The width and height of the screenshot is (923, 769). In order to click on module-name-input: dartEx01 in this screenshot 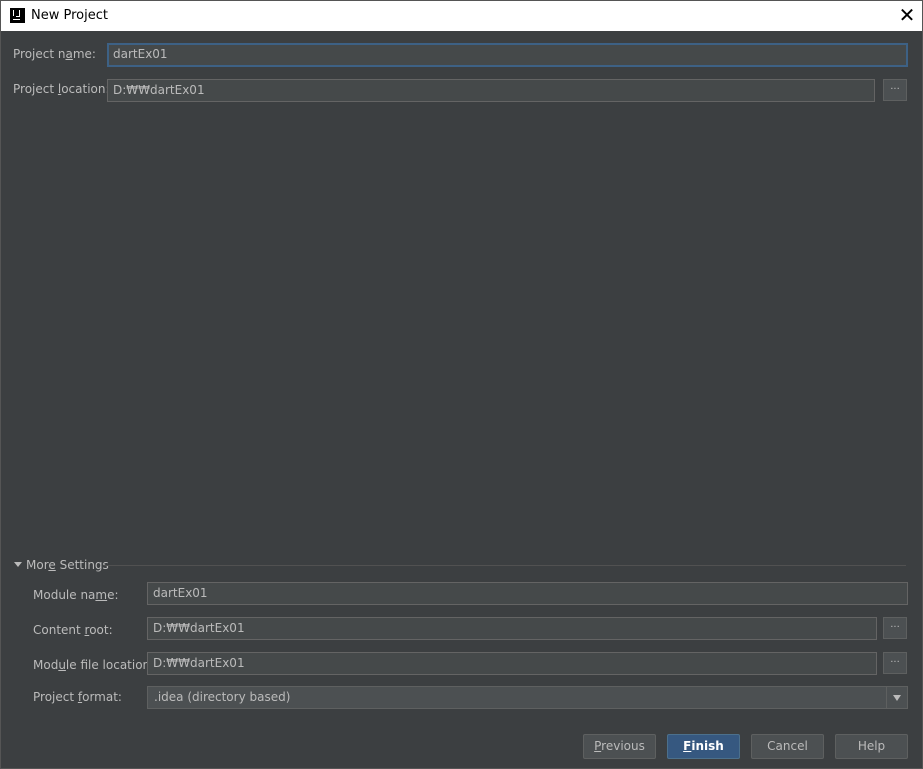, I will do `click(527, 593)`.